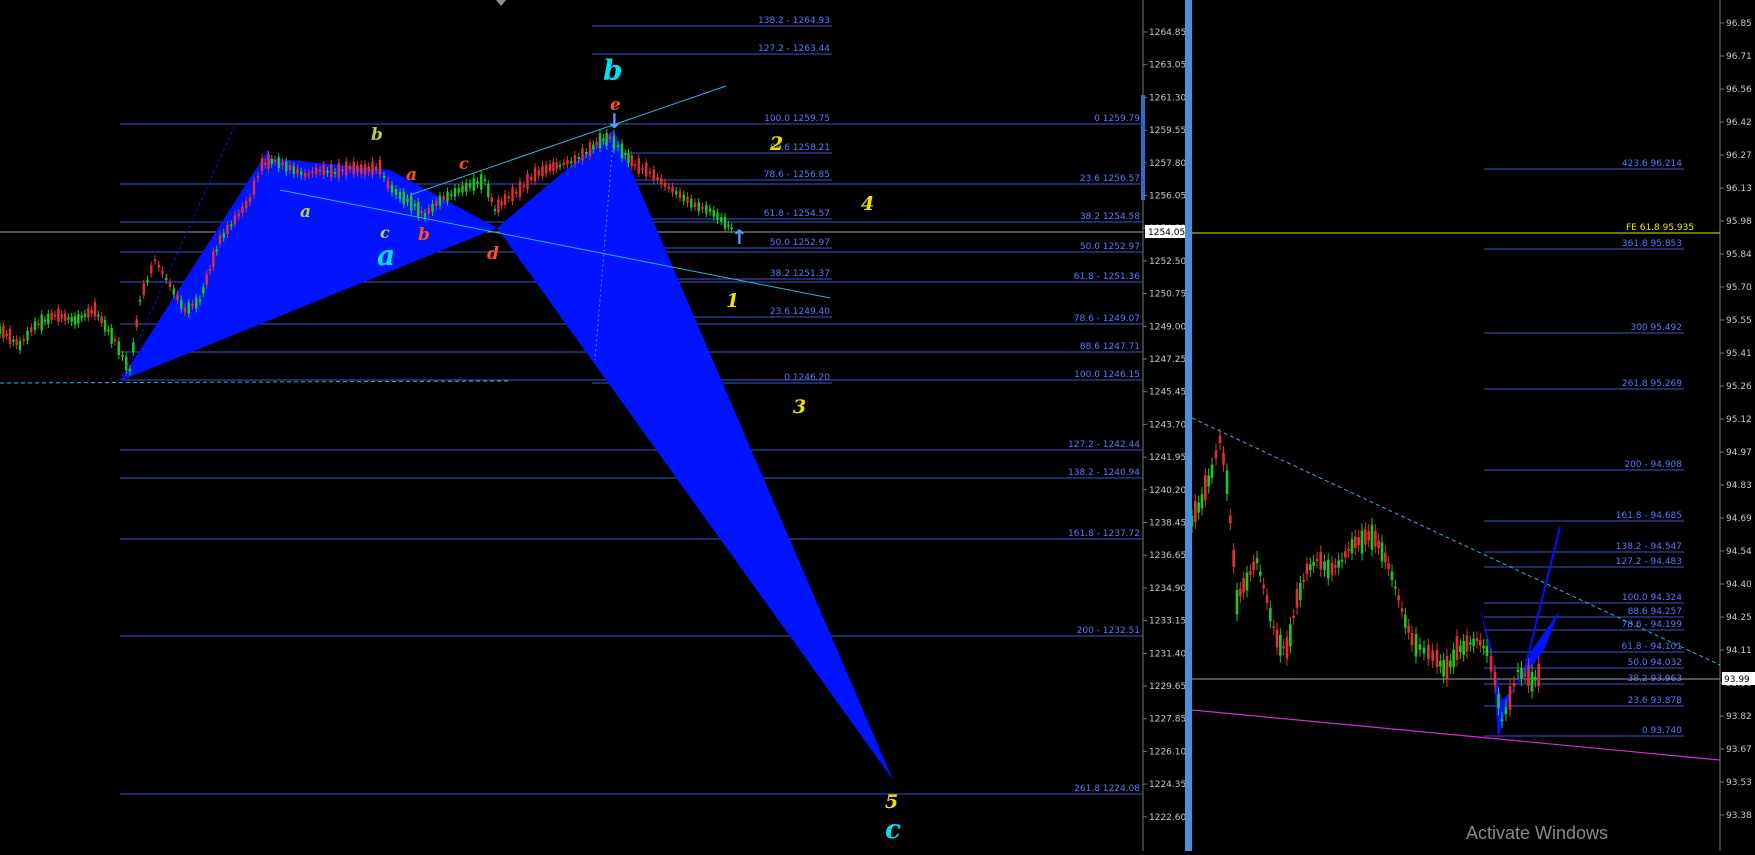  Describe the element at coordinates (799, 407) in the screenshot. I see `wave-label-3: 3` at that location.